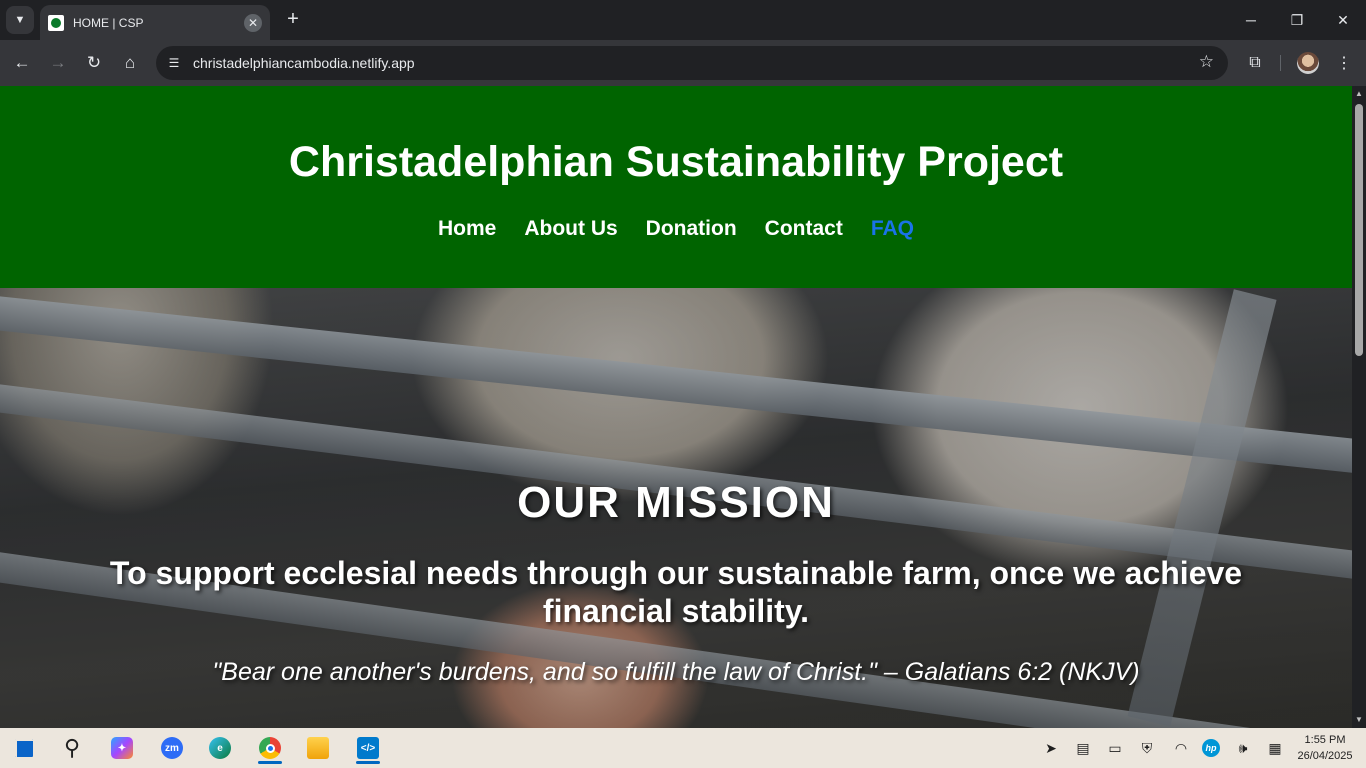 Image resolution: width=1366 pixels, height=768 pixels. I want to click on new-tab-button: +, so click(293, 19).